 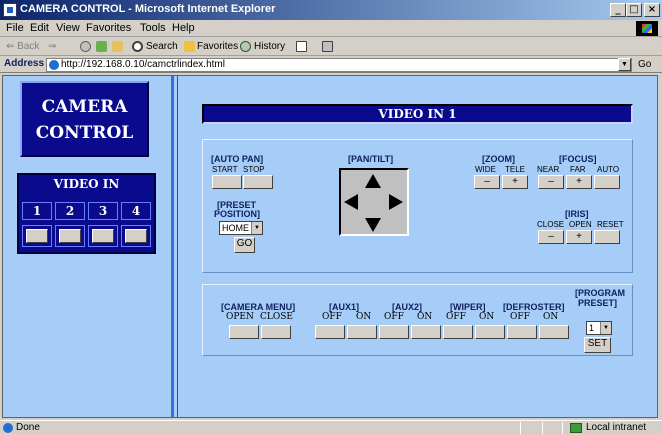 I want to click on menu-file: File, so click(x=15, y=28).